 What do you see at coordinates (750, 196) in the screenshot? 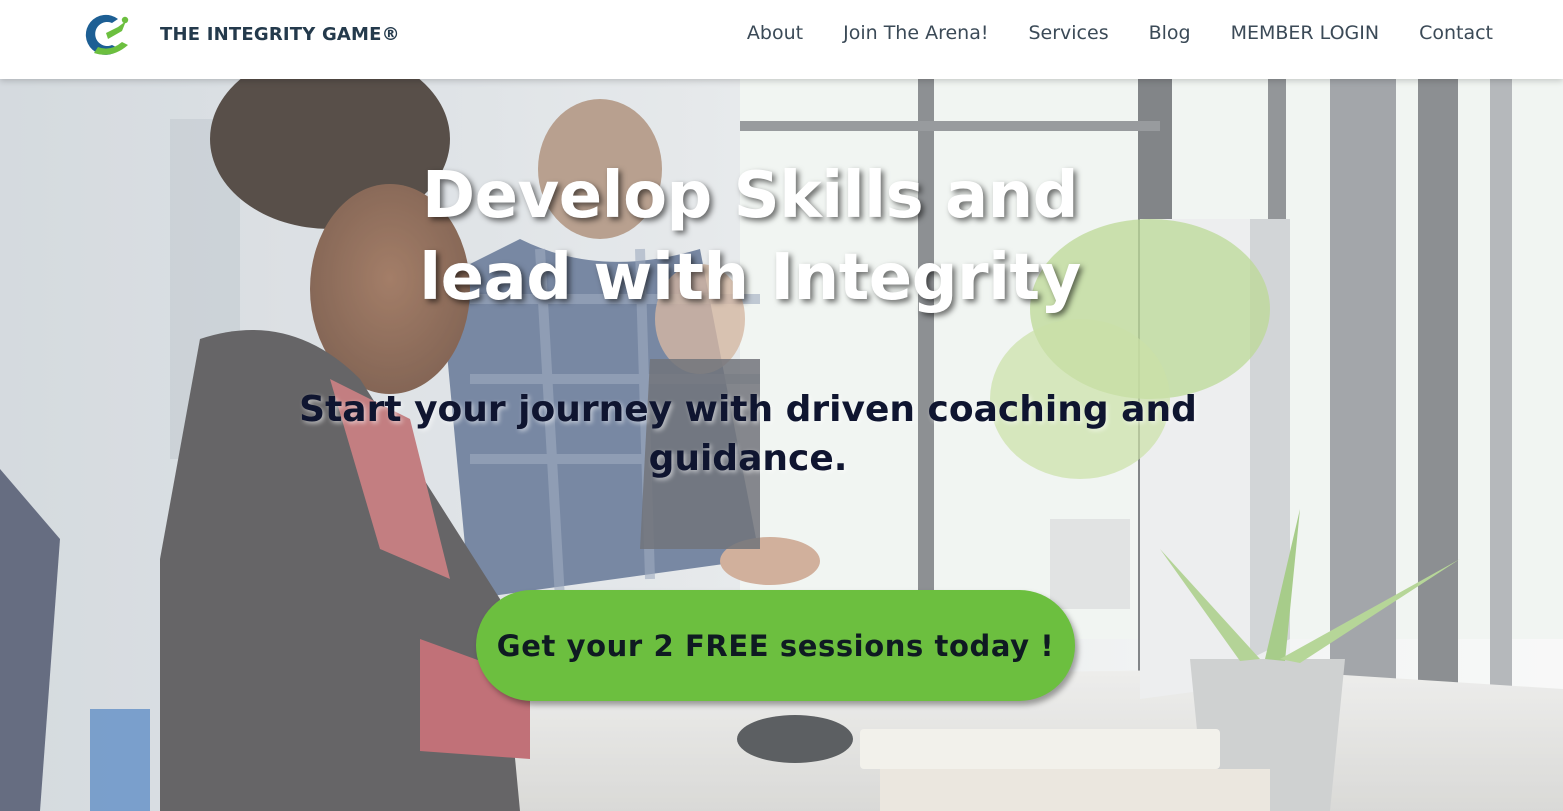
I see `hero-headline-line-1: Develop Skills and` at bounding box center [750, 196].